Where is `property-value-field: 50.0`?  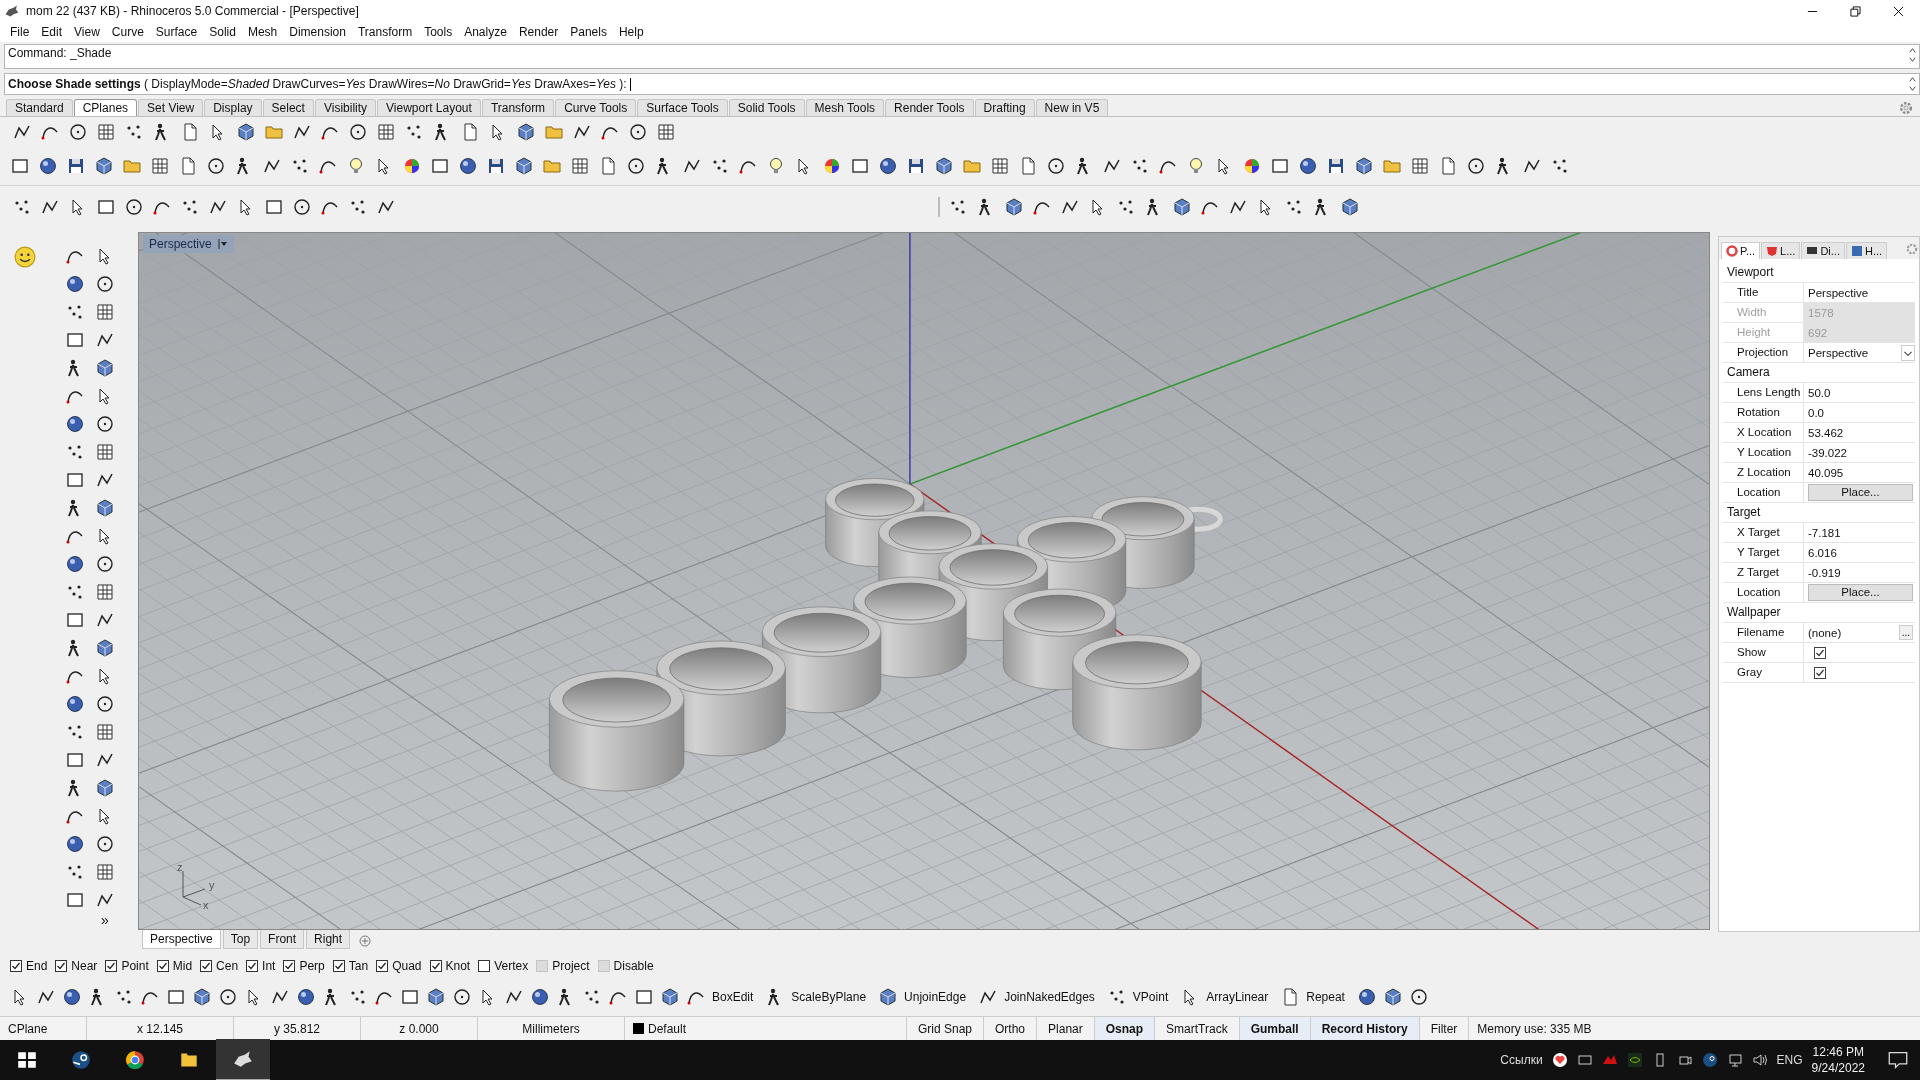 property-value-field: 50.0 is located at coordinates (1819, 392).